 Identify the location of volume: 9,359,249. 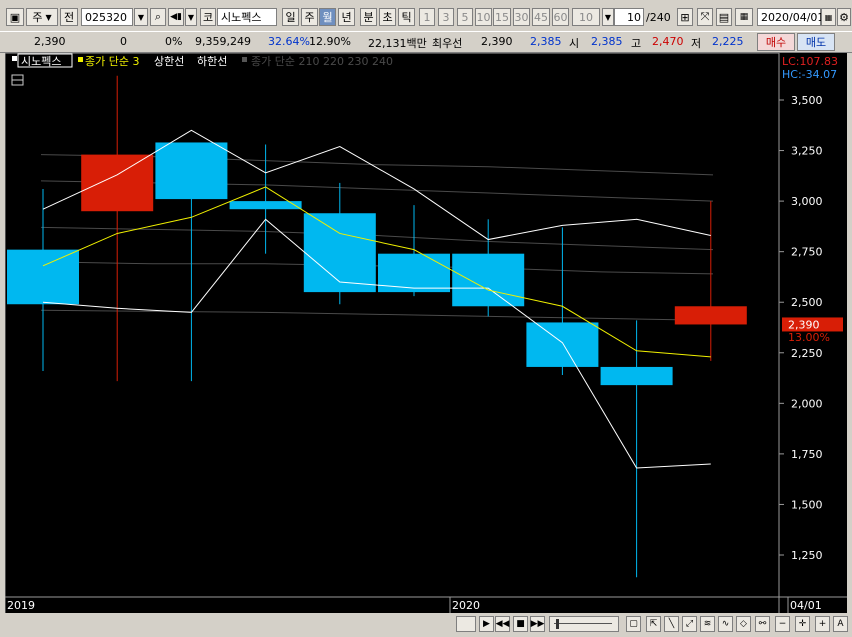
(223, 41).